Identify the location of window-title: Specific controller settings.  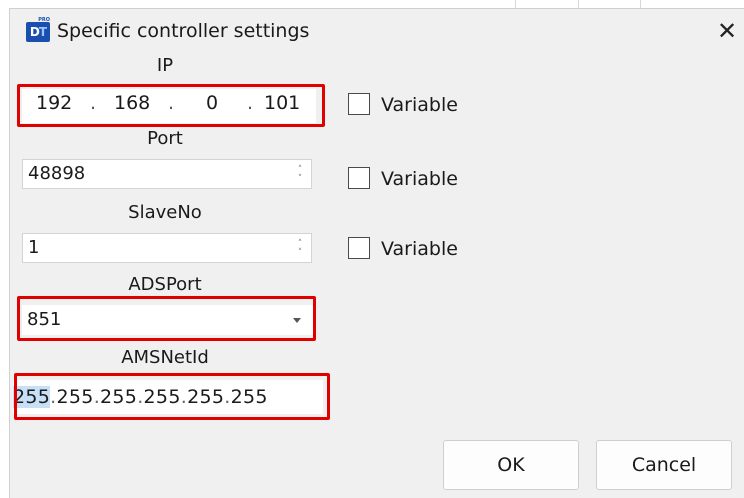
(183, 31).